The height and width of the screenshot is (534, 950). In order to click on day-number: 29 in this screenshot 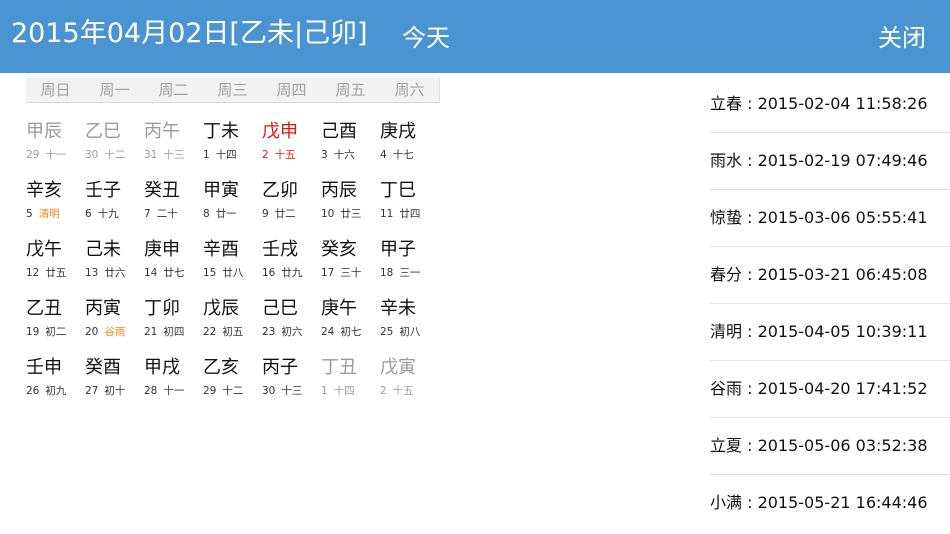, I will do `click(210, 391)`.